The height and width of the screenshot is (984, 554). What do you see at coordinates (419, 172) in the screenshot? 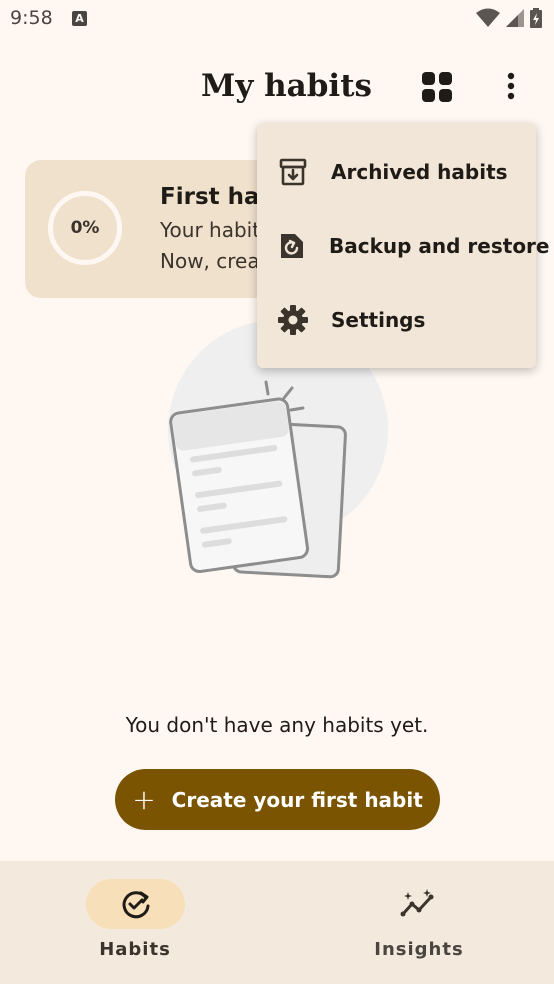
I see `menu-label-archived: Archived habits` at bounding box center [419, 172].